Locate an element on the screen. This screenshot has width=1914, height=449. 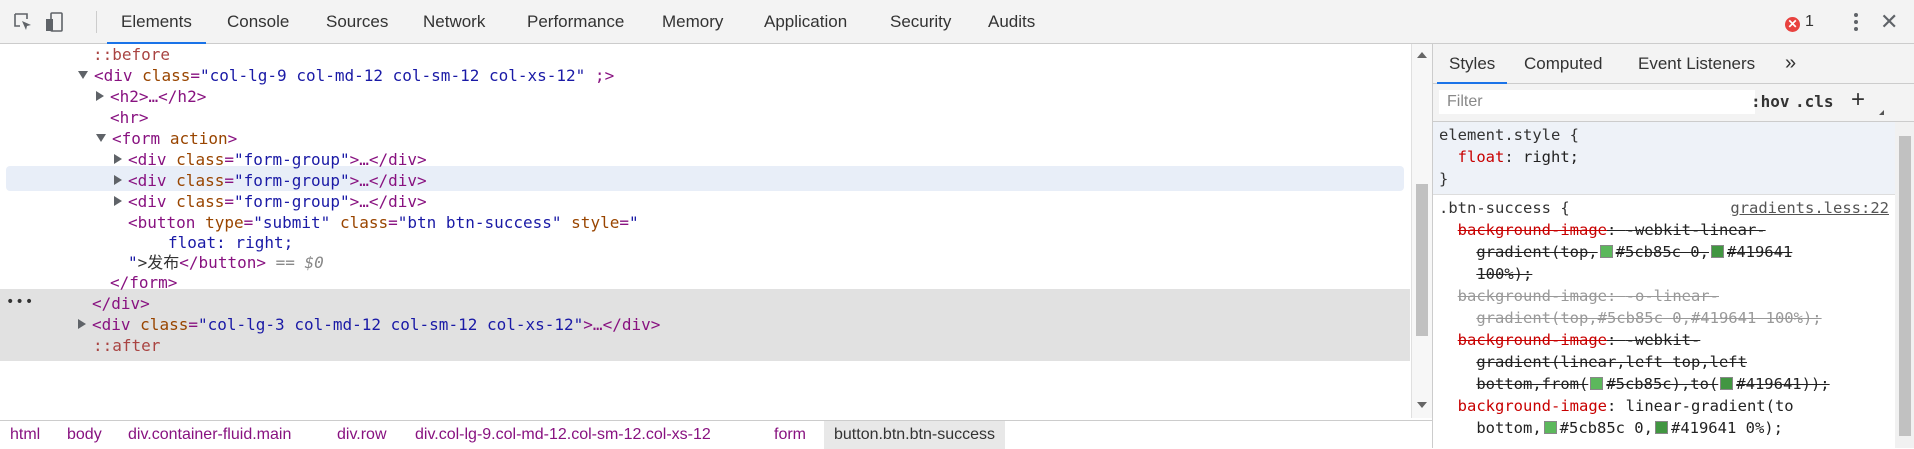
scroll-up-arrow-icon is located at coordinates (1422, 55).